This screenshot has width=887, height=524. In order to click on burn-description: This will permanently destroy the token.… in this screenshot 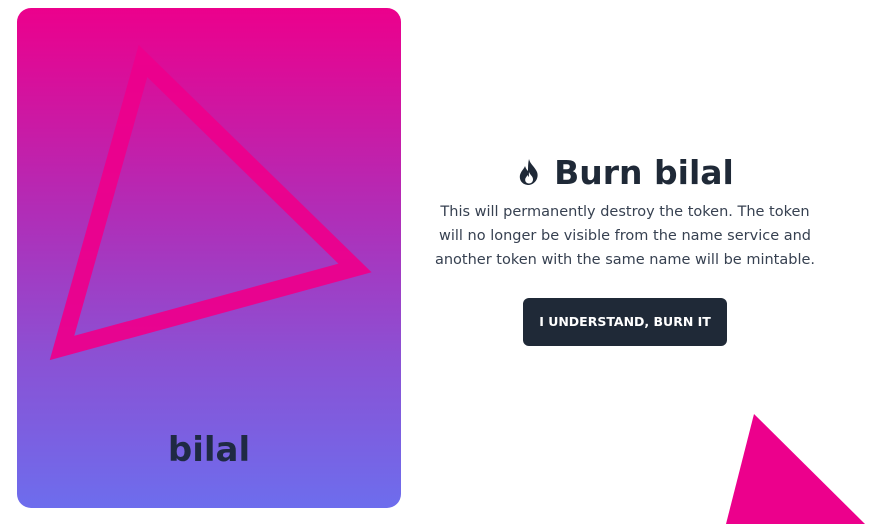, I will do `click(625, 236)`.